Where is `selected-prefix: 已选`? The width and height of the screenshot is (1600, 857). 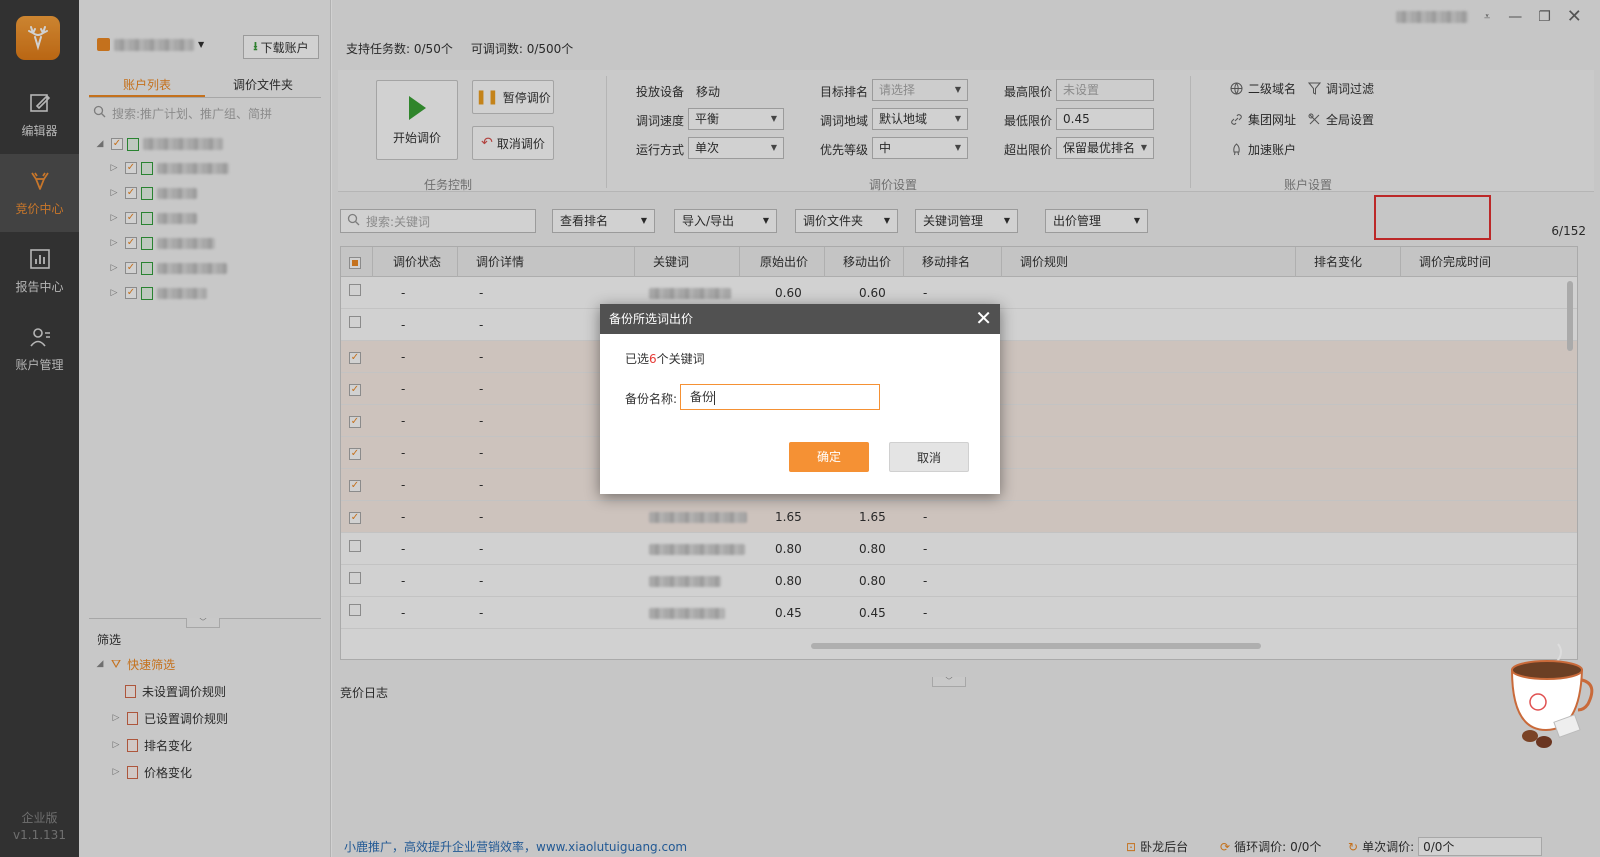
selected-prefix: 已选 is located at coordinates (637, 359).